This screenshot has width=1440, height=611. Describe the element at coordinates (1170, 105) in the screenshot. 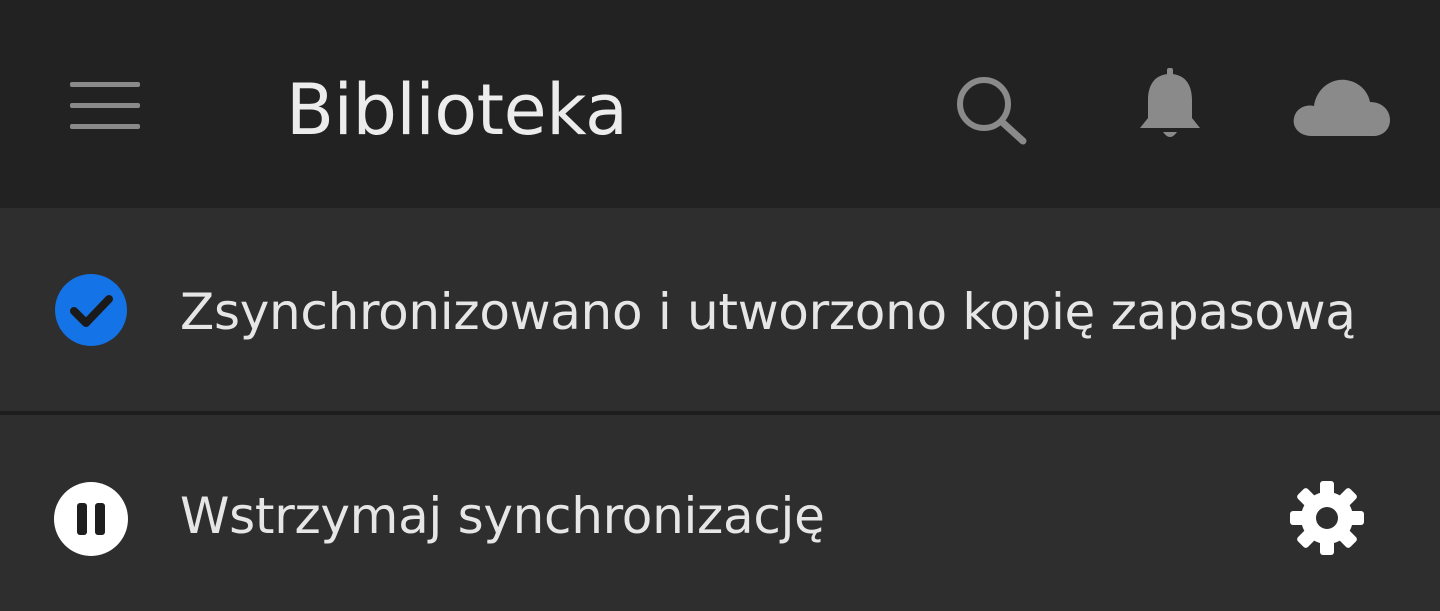

I see `bell-icon` at that location.